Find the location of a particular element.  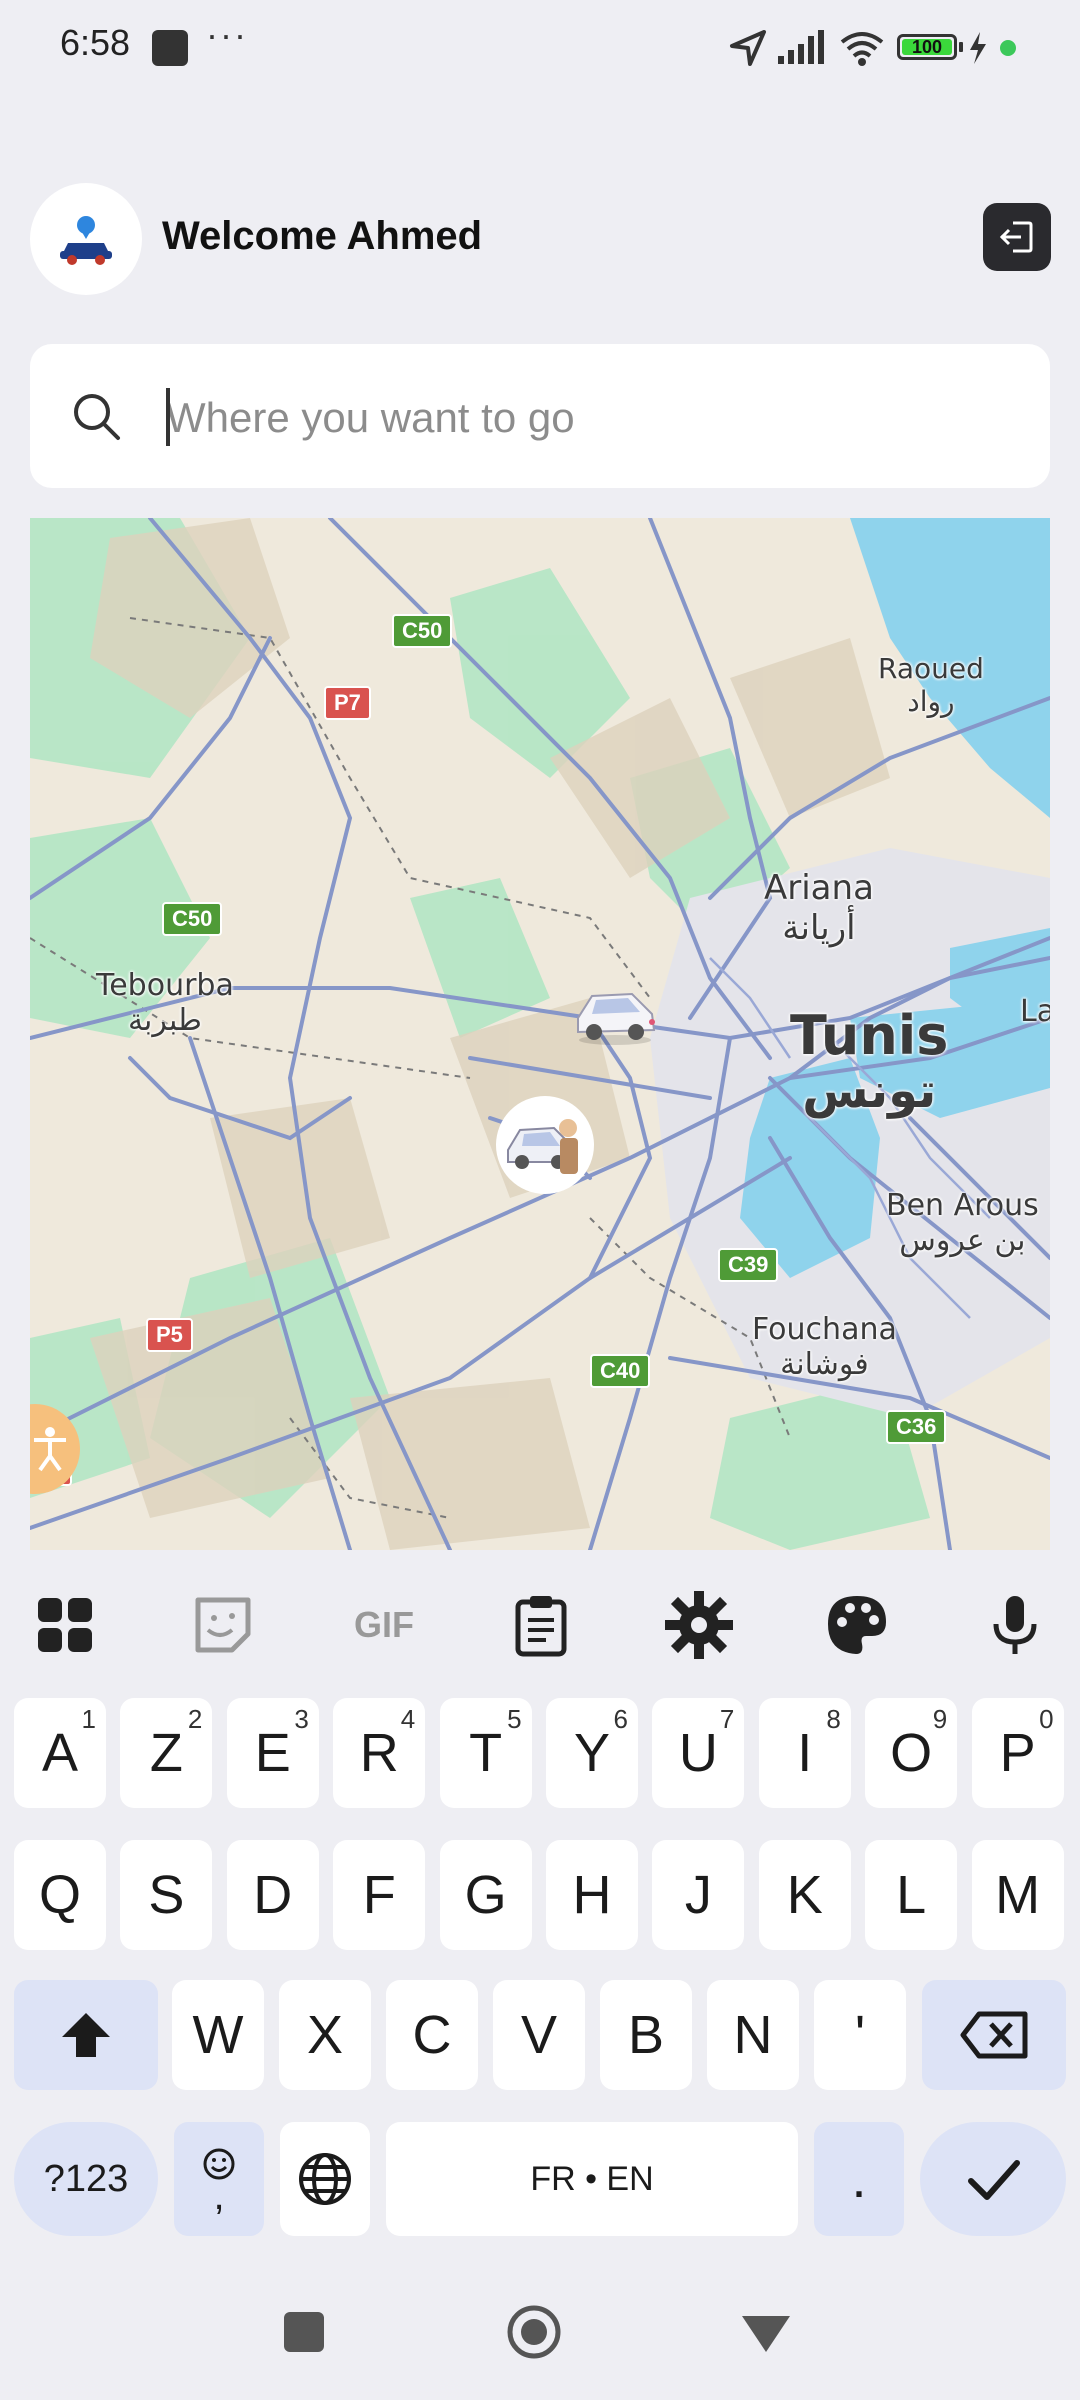

key-q: Q is located at coordinates (60, 1895).